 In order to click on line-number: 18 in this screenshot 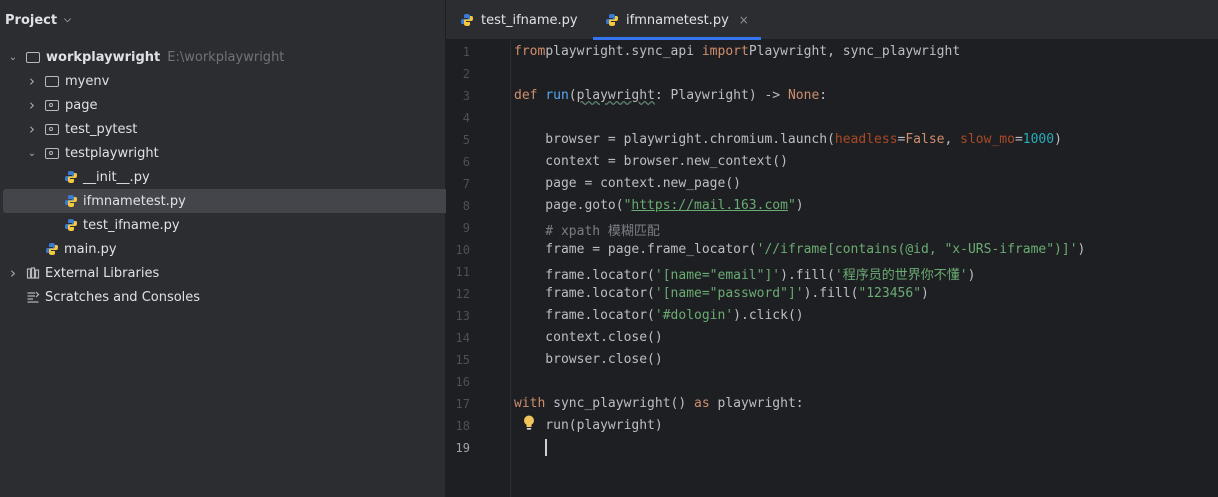, I will do `click(462, 426)`.